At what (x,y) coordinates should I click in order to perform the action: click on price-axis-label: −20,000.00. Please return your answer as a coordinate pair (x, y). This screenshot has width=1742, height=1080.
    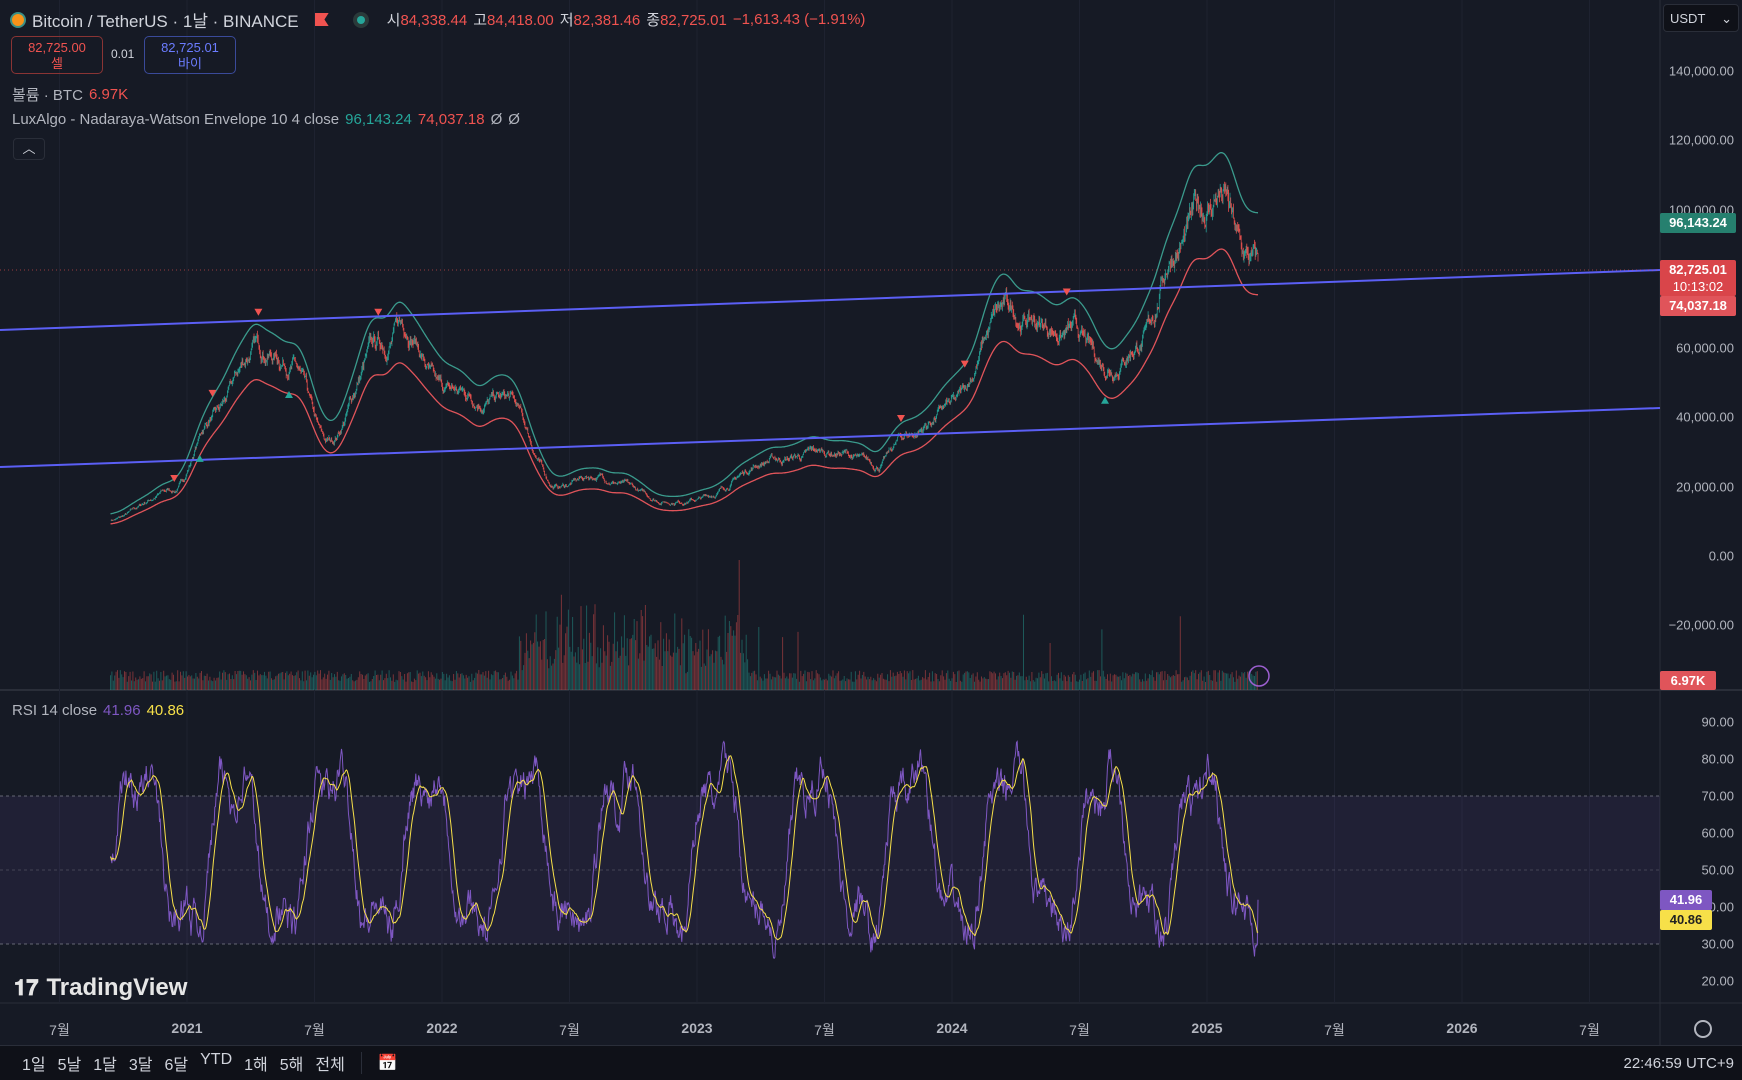
    Looking at the image, I should click on (1701, 625).